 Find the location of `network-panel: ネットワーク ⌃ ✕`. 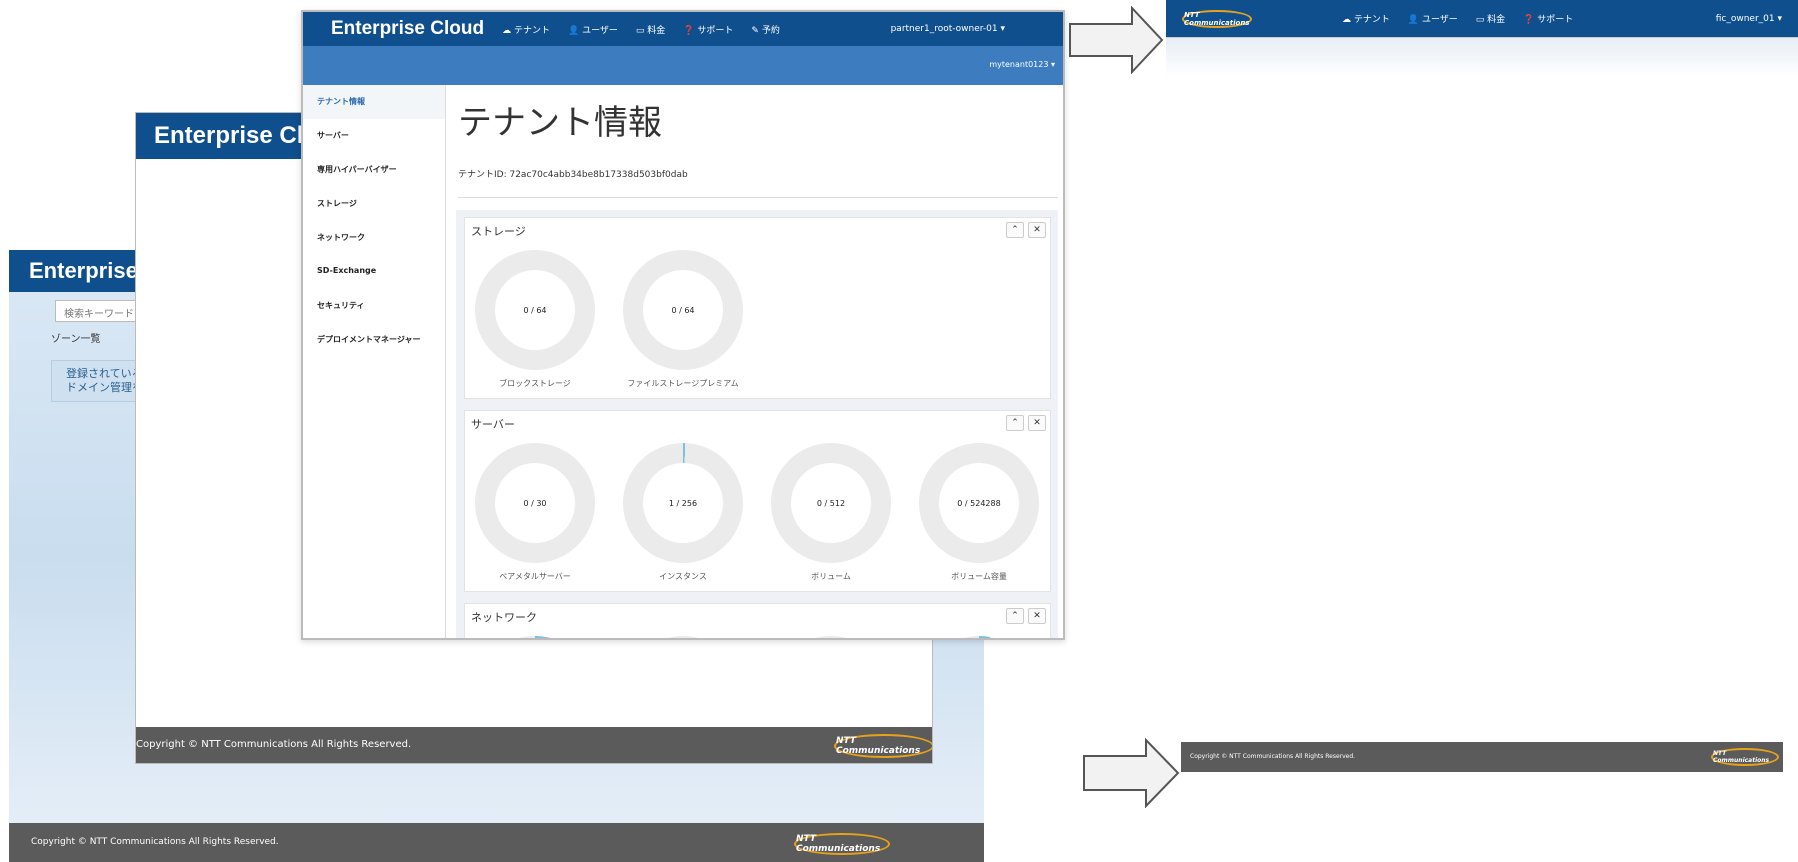

network-panel: ネットワーク ⌃ ✕ is located at coordinates (757, 620).